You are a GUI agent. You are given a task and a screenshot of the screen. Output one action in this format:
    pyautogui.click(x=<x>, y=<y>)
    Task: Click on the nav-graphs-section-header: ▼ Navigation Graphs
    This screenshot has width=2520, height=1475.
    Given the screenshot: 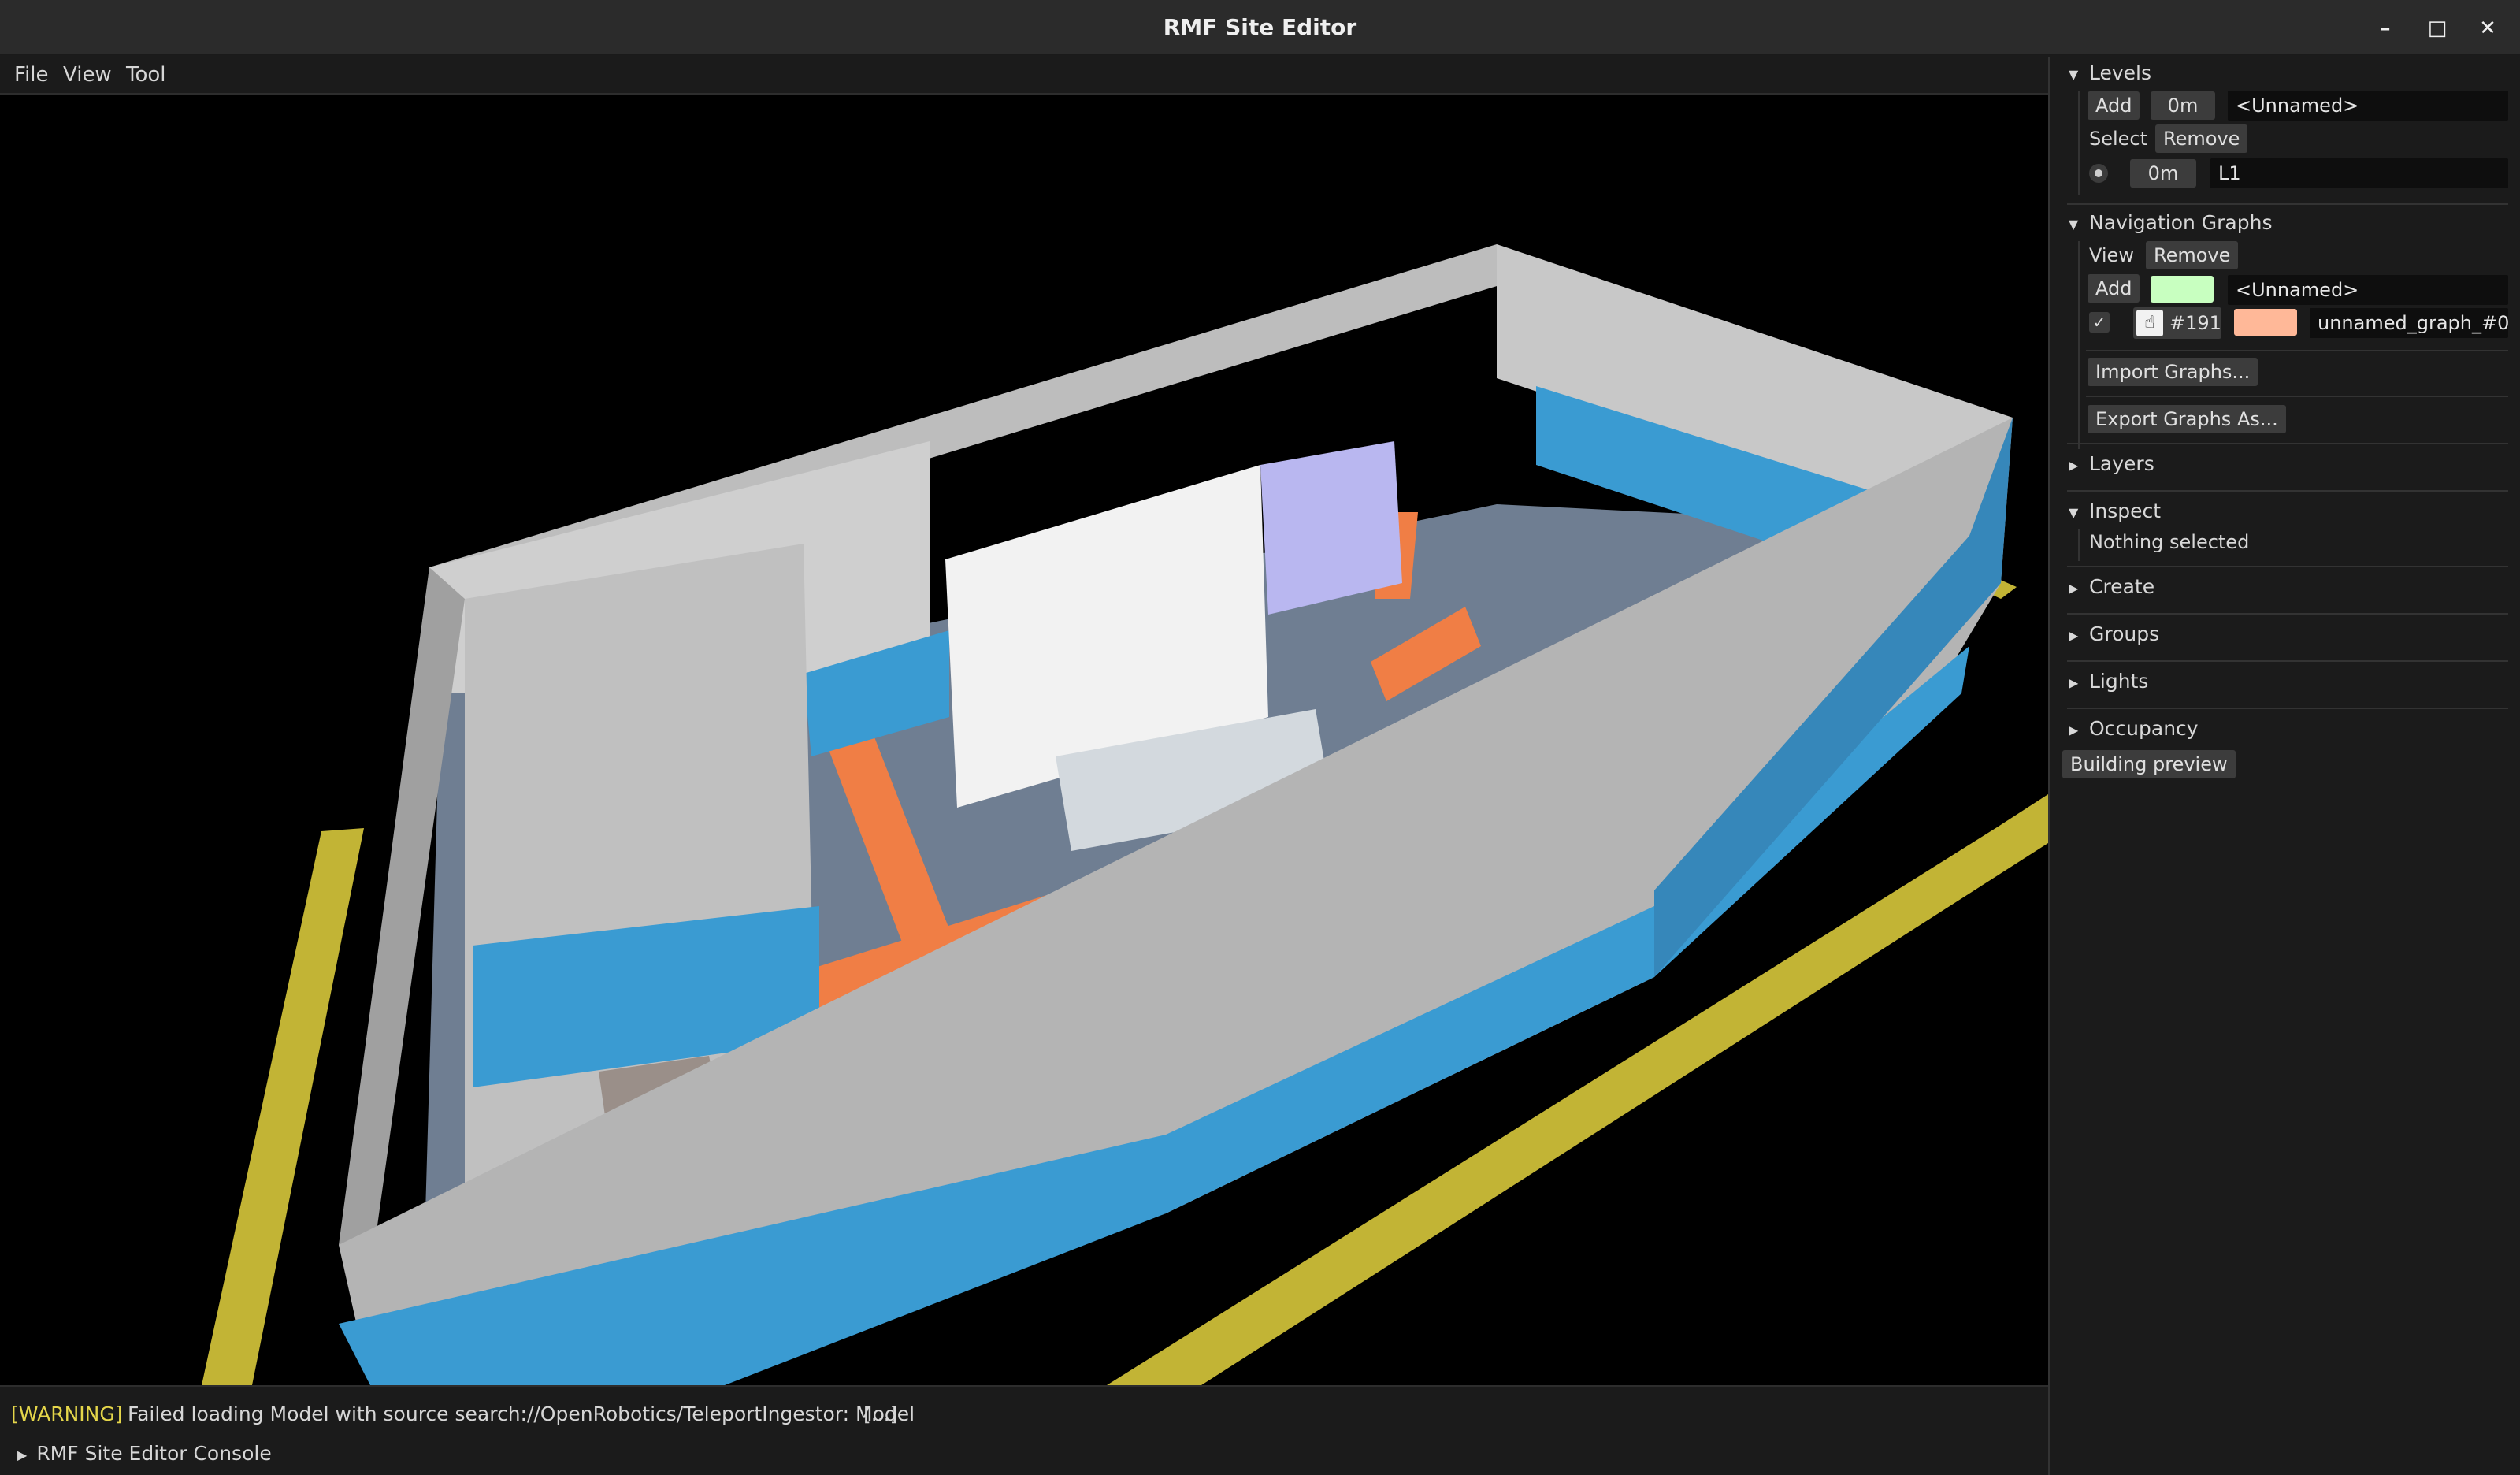 What is the action you would take?
    pyautogui.click(x=2171, y=222)
    